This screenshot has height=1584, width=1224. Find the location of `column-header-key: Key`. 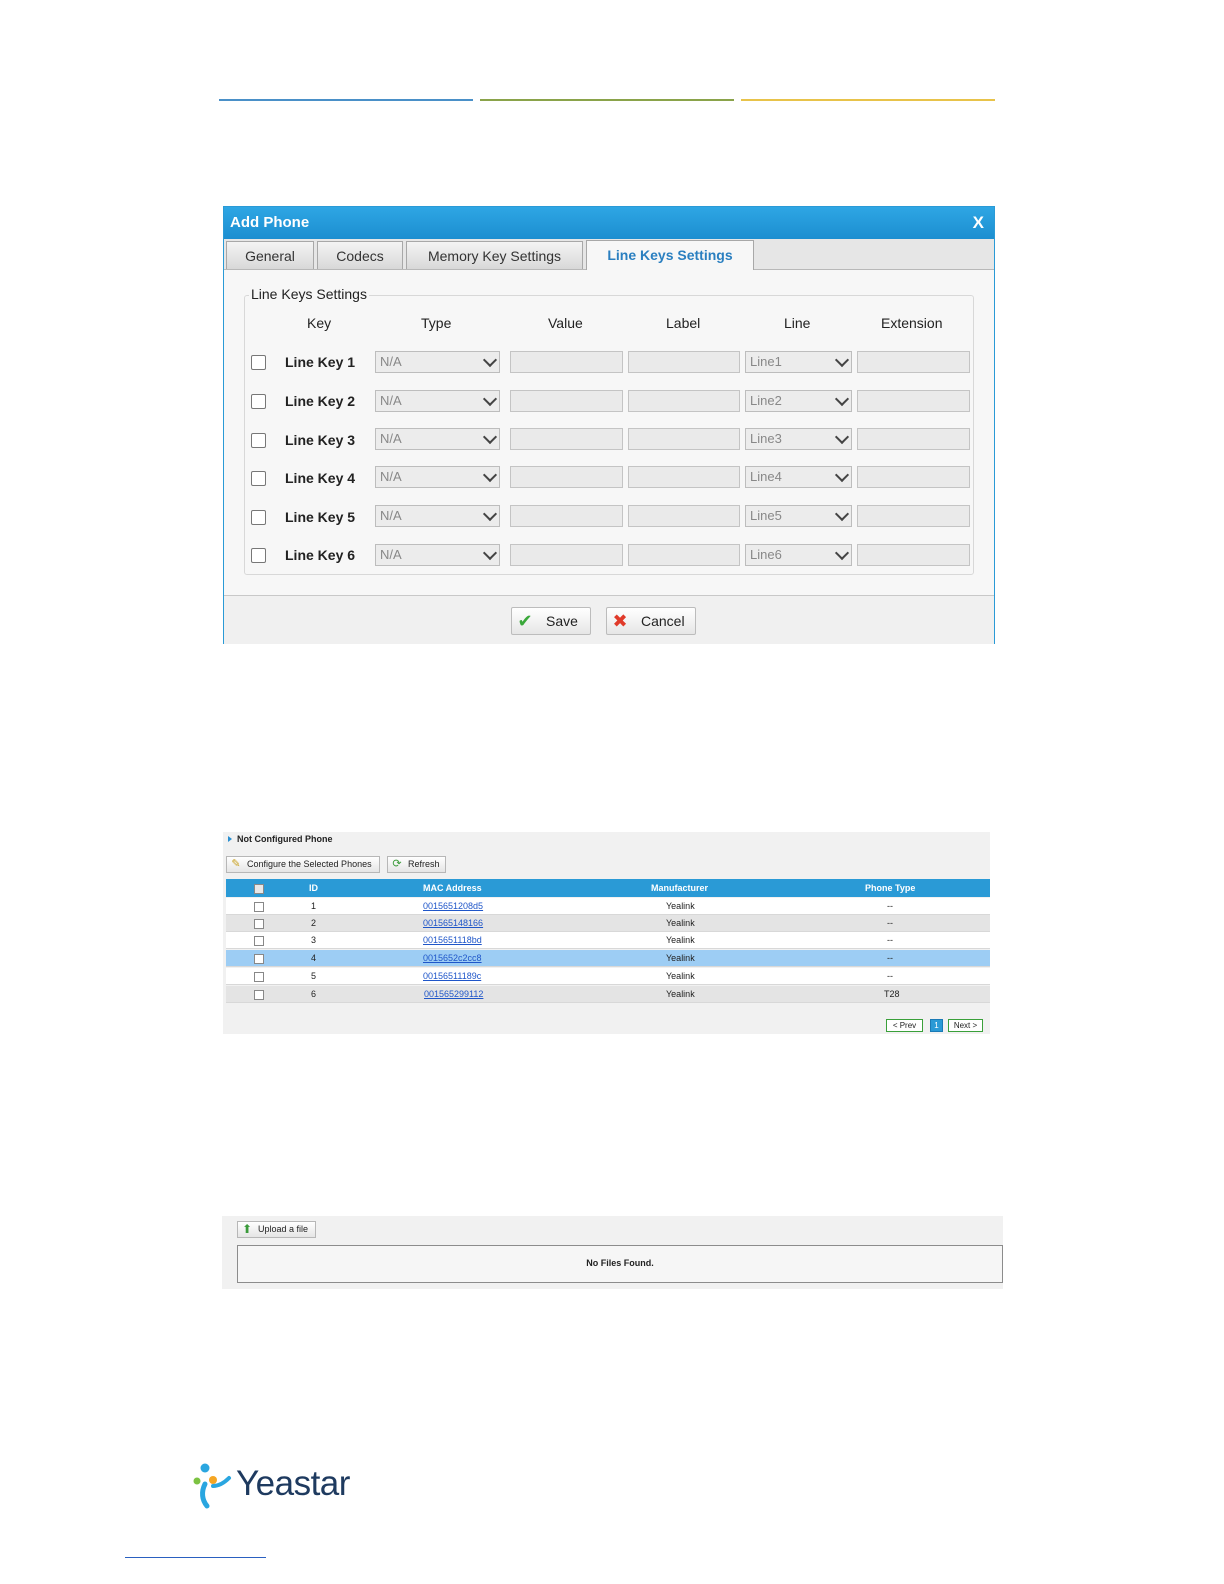

column-header-key: Key is located at coordinates (319, 323).